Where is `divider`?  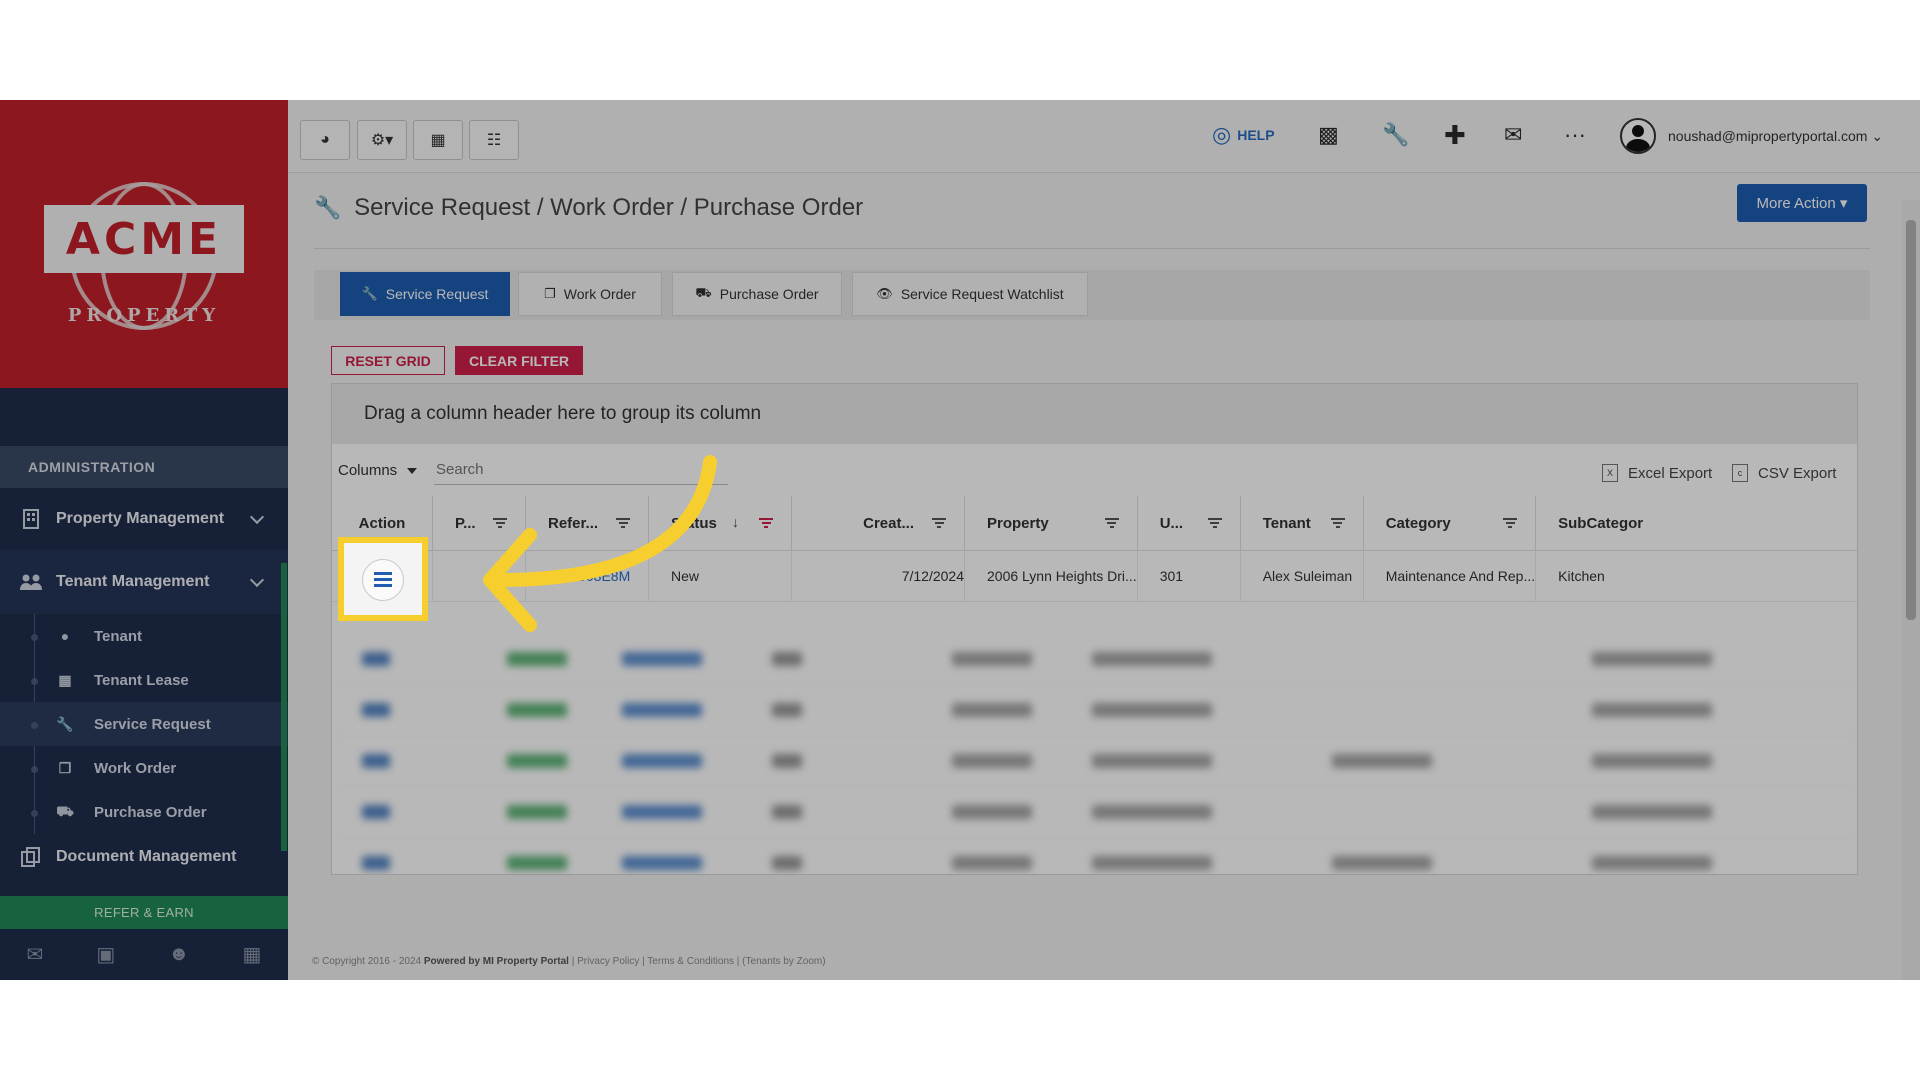 divider is located at coordinates (1092, 248).